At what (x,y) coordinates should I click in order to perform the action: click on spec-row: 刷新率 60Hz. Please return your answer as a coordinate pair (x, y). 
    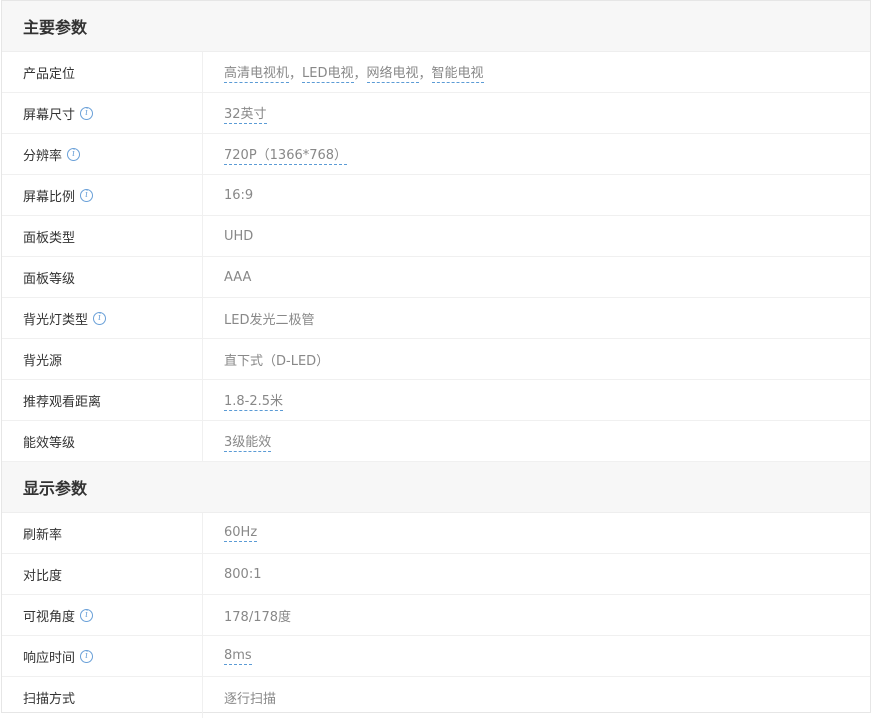
    Looking at the image, I should click on (436, 533).